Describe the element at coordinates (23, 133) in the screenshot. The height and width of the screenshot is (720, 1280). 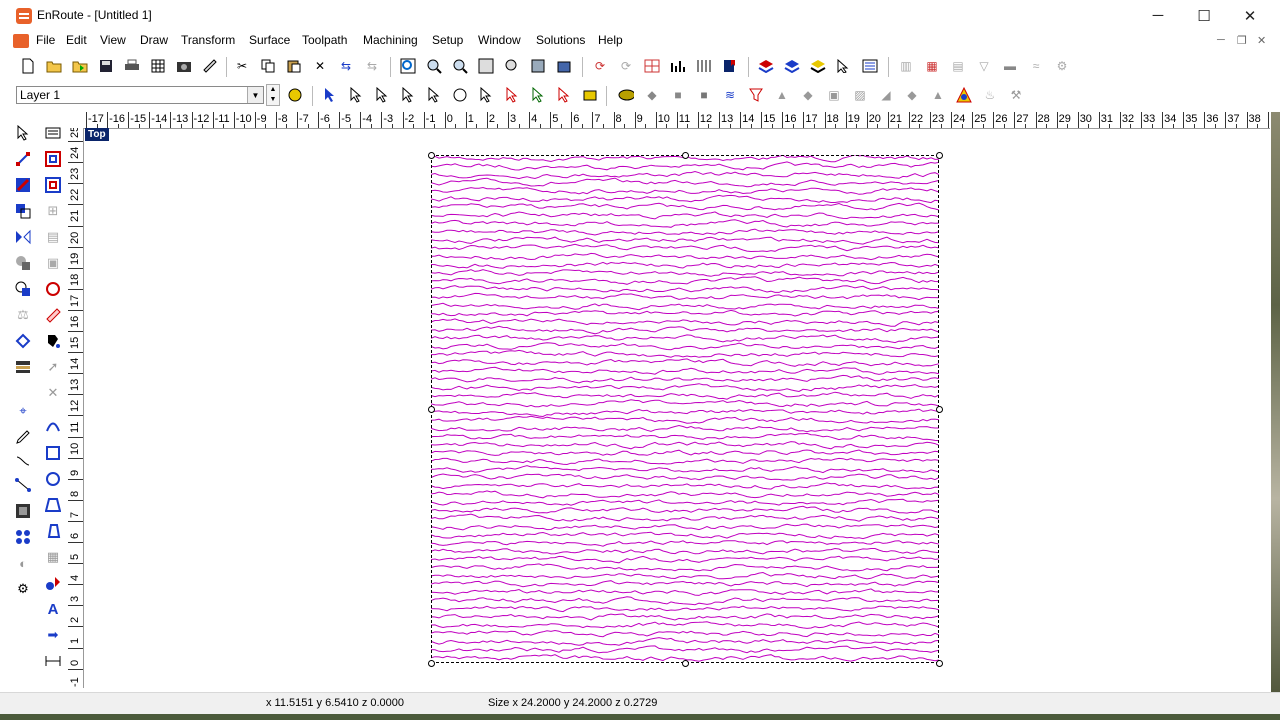
I see `pointer-tool-icon` at that location.